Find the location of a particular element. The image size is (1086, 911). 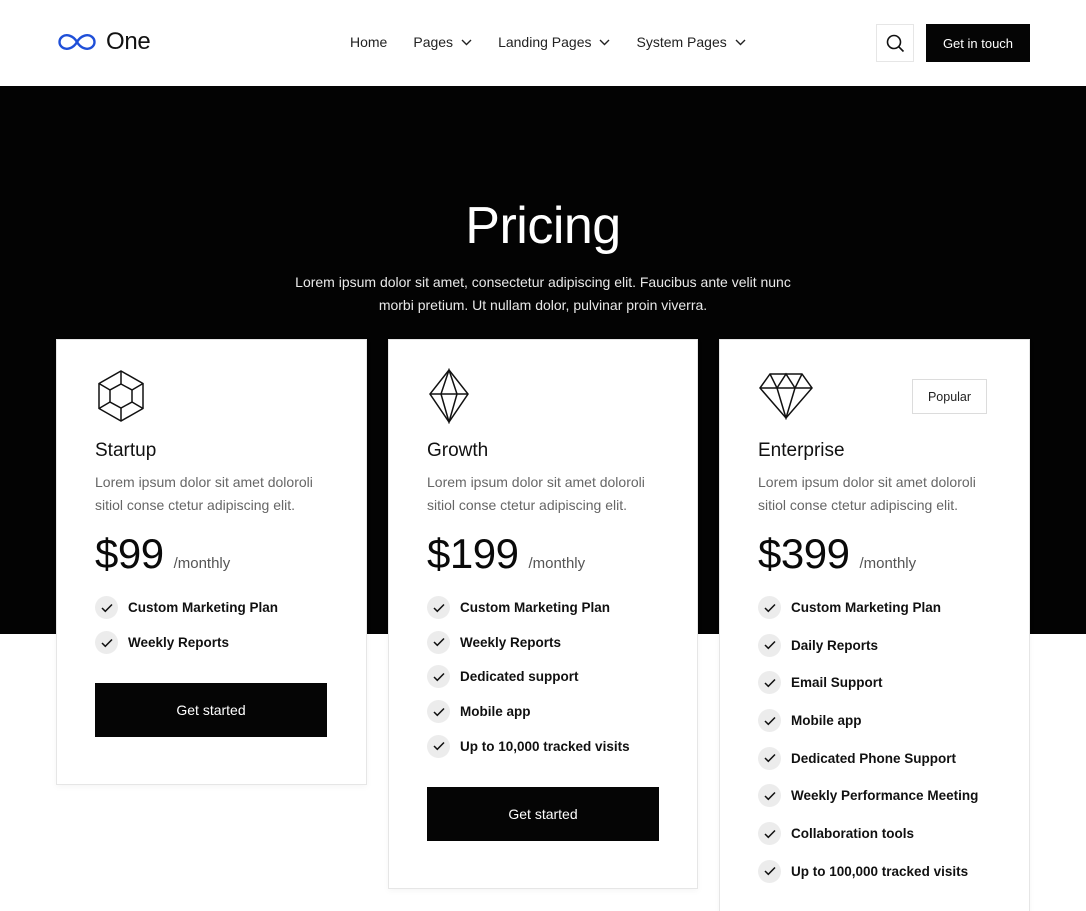

feature-item: Up to 10,000 tracked visits is located at coordinates (528, 746).